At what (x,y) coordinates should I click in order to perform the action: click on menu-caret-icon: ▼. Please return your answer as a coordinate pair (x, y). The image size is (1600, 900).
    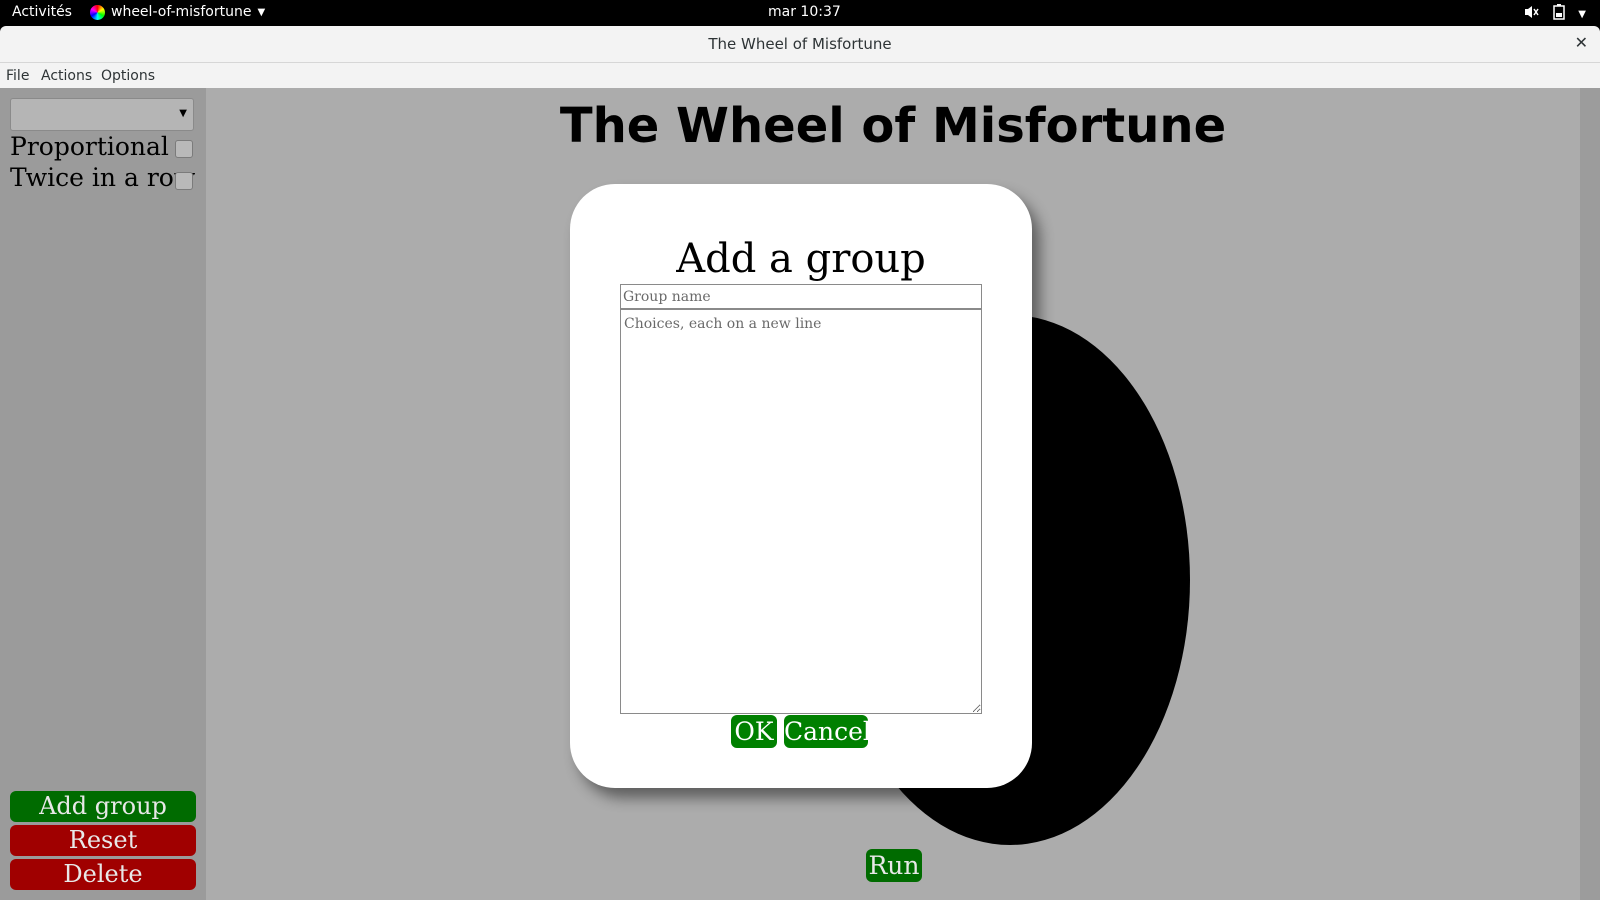
    Looking at the image, I should click on (1582, 14).